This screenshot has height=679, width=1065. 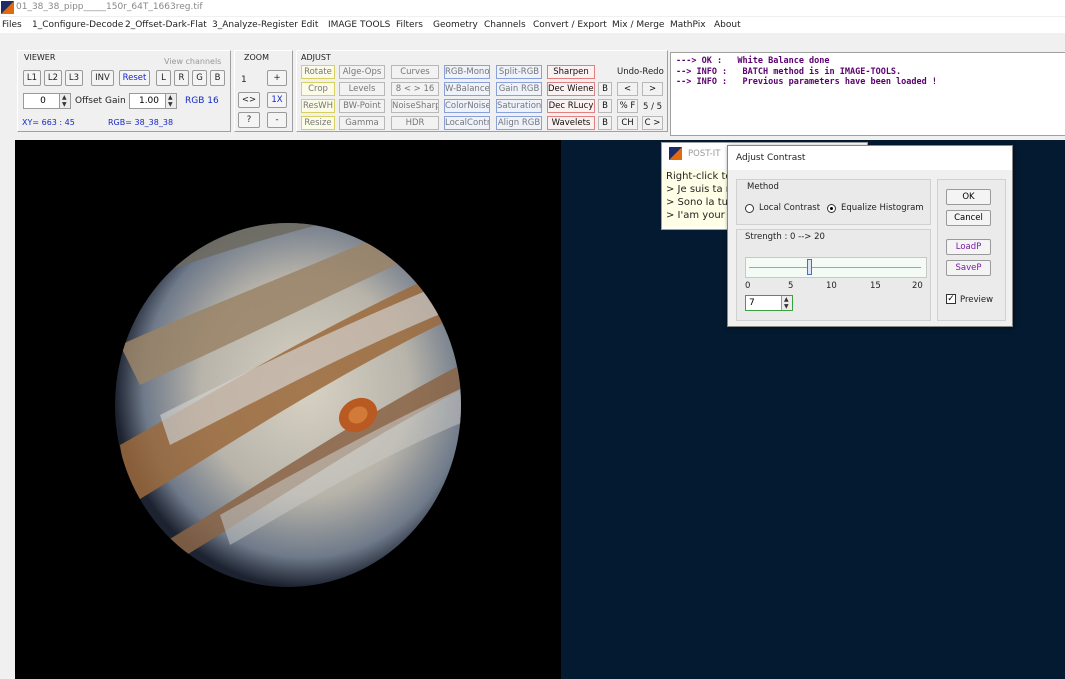 I want to click on rotate-button: Rotate, so click(x=318, y=72).